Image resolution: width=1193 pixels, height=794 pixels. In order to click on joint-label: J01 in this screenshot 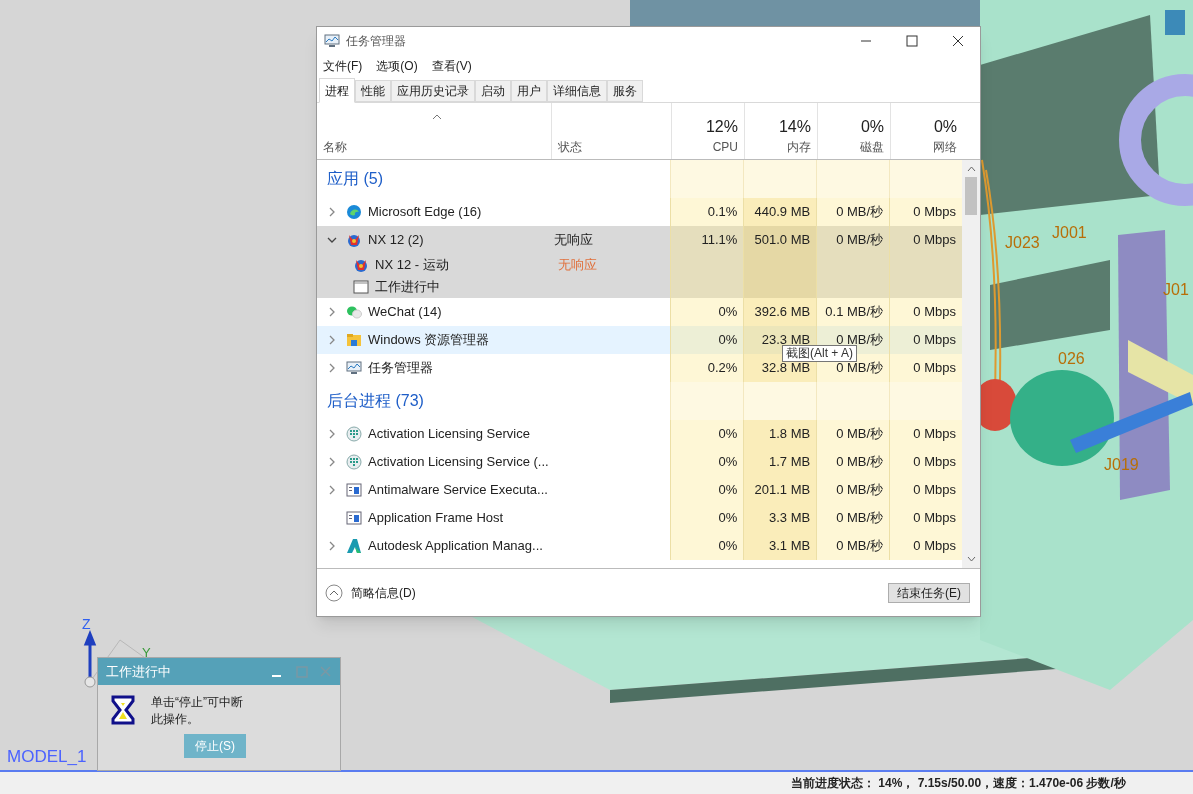, I will do `click(1176, 289)`.